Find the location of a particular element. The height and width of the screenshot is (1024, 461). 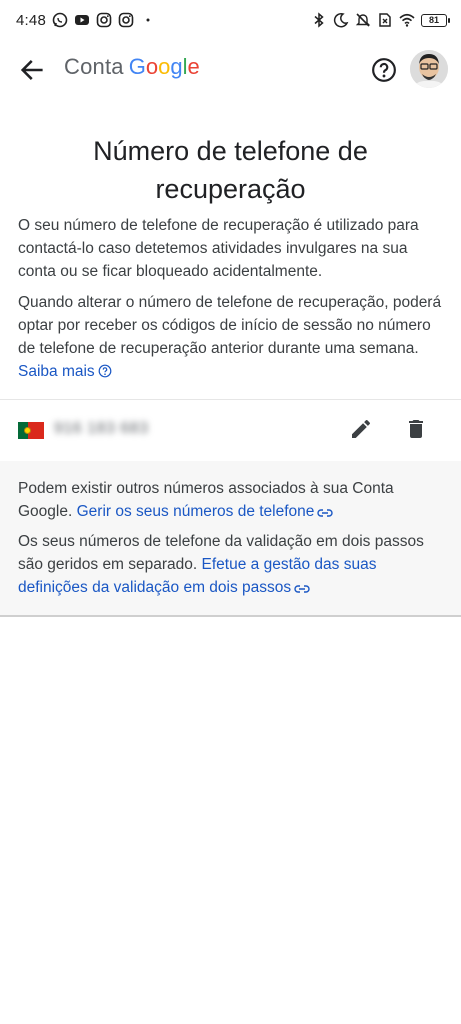

wifi-icon is located at coordinates (407, 20).